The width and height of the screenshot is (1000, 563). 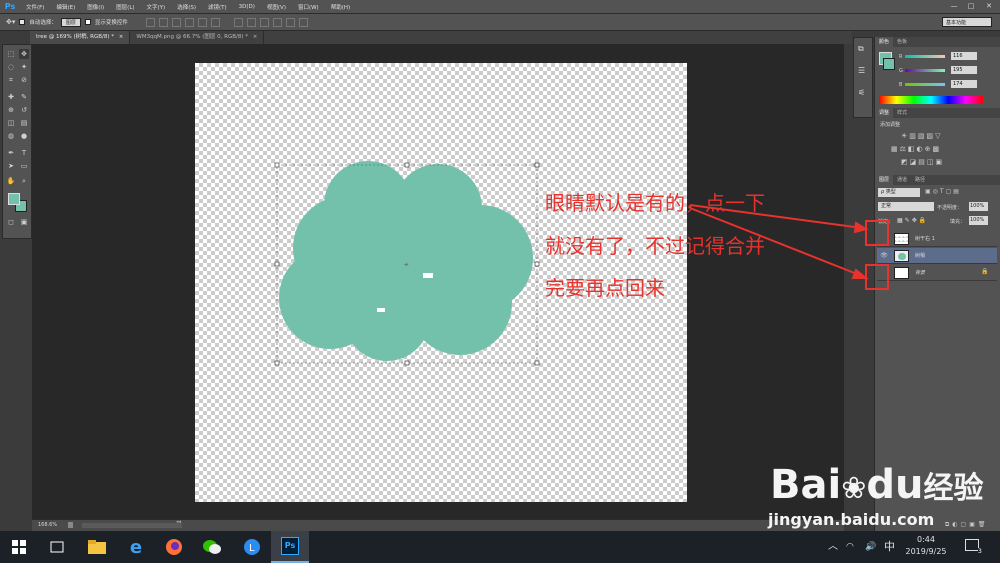 What do you see at coordinates (655, 246) in the screenshot?
I see `annotation-line-2: 就没有了，不过记得合并` at bounding box center [655, 246].